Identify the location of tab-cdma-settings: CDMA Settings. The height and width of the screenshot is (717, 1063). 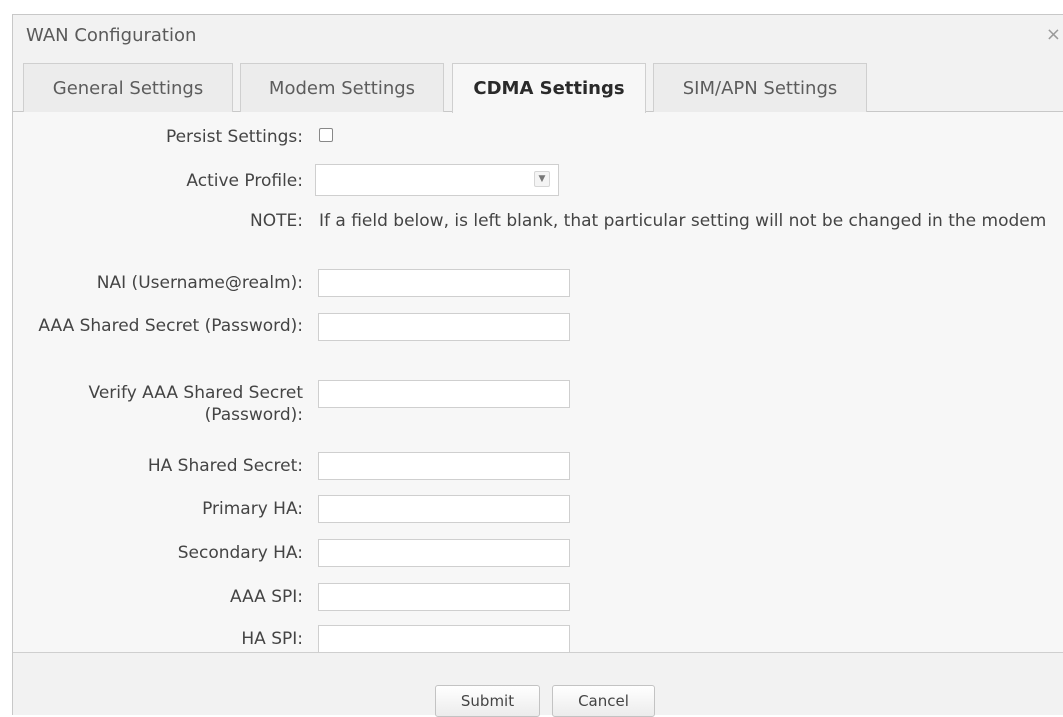
(549, 88).